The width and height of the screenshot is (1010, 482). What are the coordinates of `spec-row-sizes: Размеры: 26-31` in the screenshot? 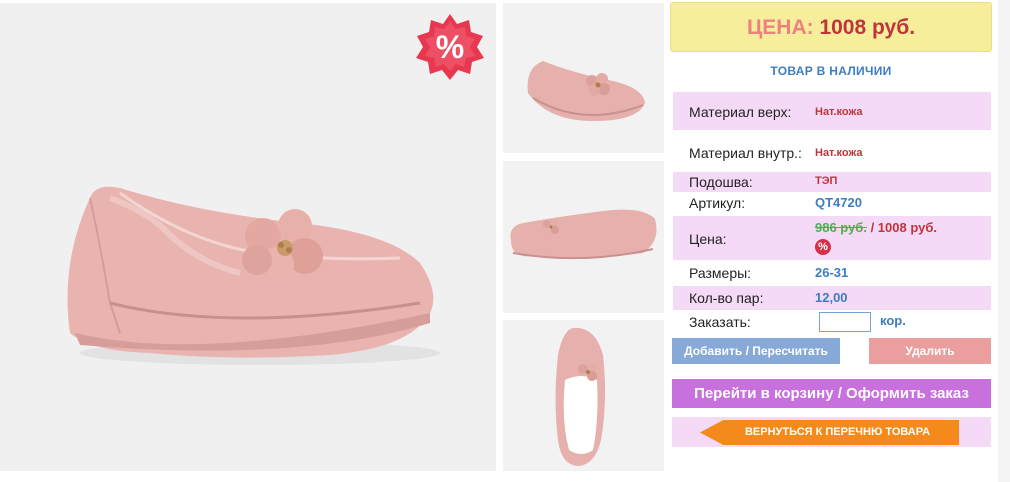 It's located at (832, 273).